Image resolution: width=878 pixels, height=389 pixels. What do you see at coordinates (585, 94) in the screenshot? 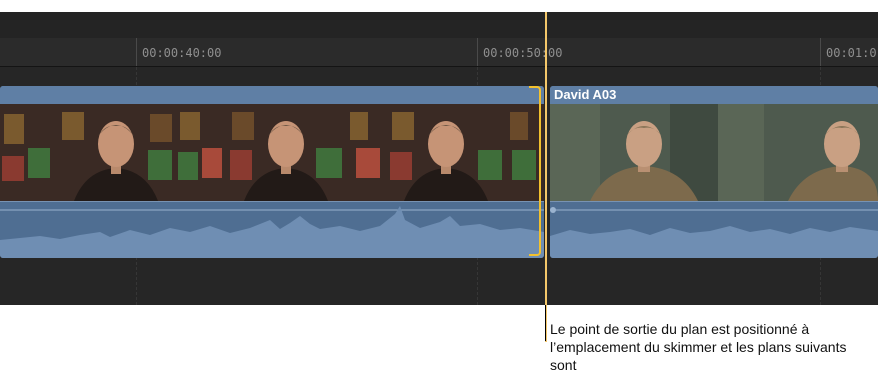
I see `clip-title: David A03` at bounding box center [585, 94].